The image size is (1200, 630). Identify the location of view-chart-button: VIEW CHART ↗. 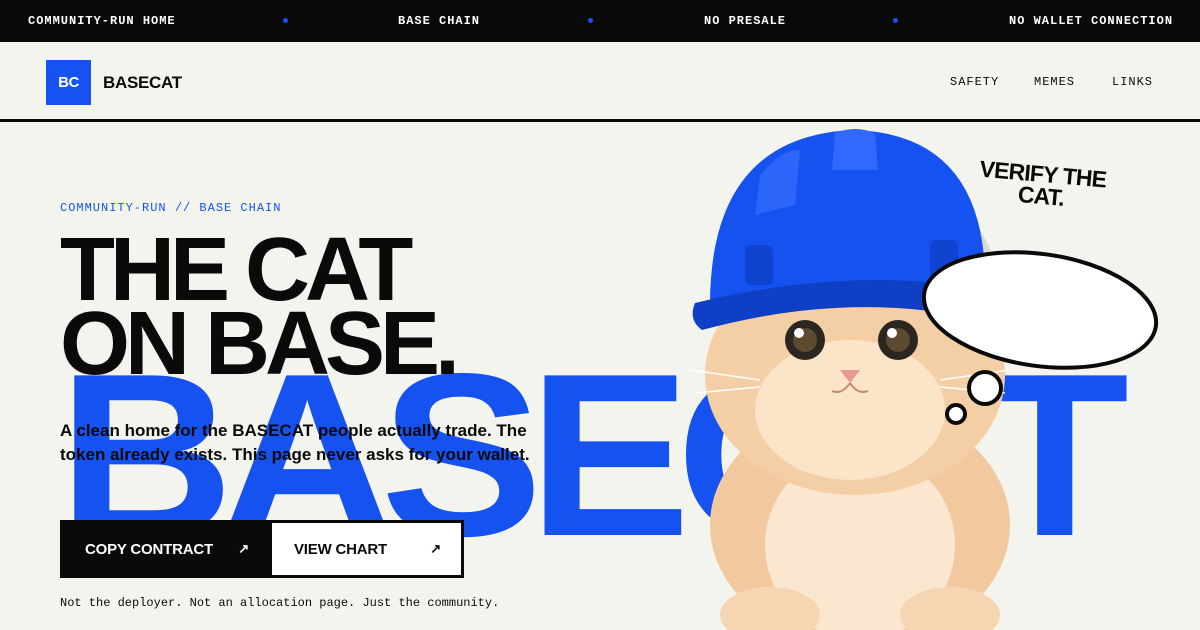
(366, 549).